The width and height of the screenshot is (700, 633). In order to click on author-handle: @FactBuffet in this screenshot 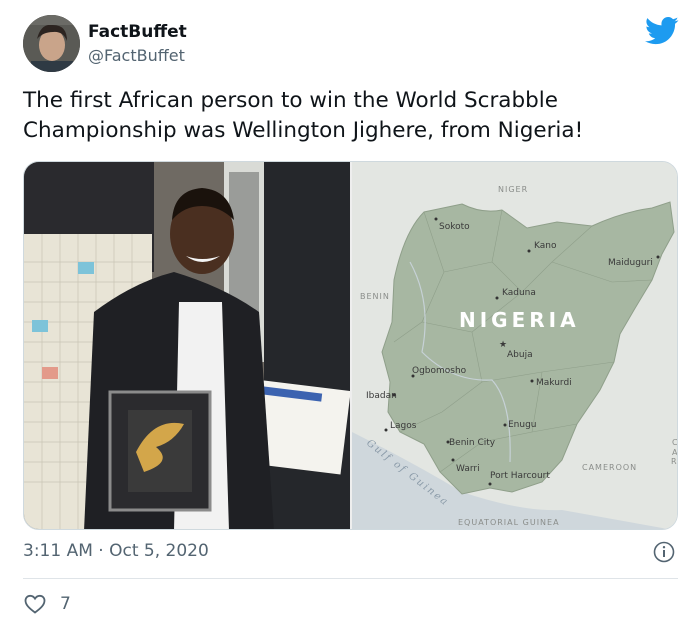, I will do `click(136, 55)`.